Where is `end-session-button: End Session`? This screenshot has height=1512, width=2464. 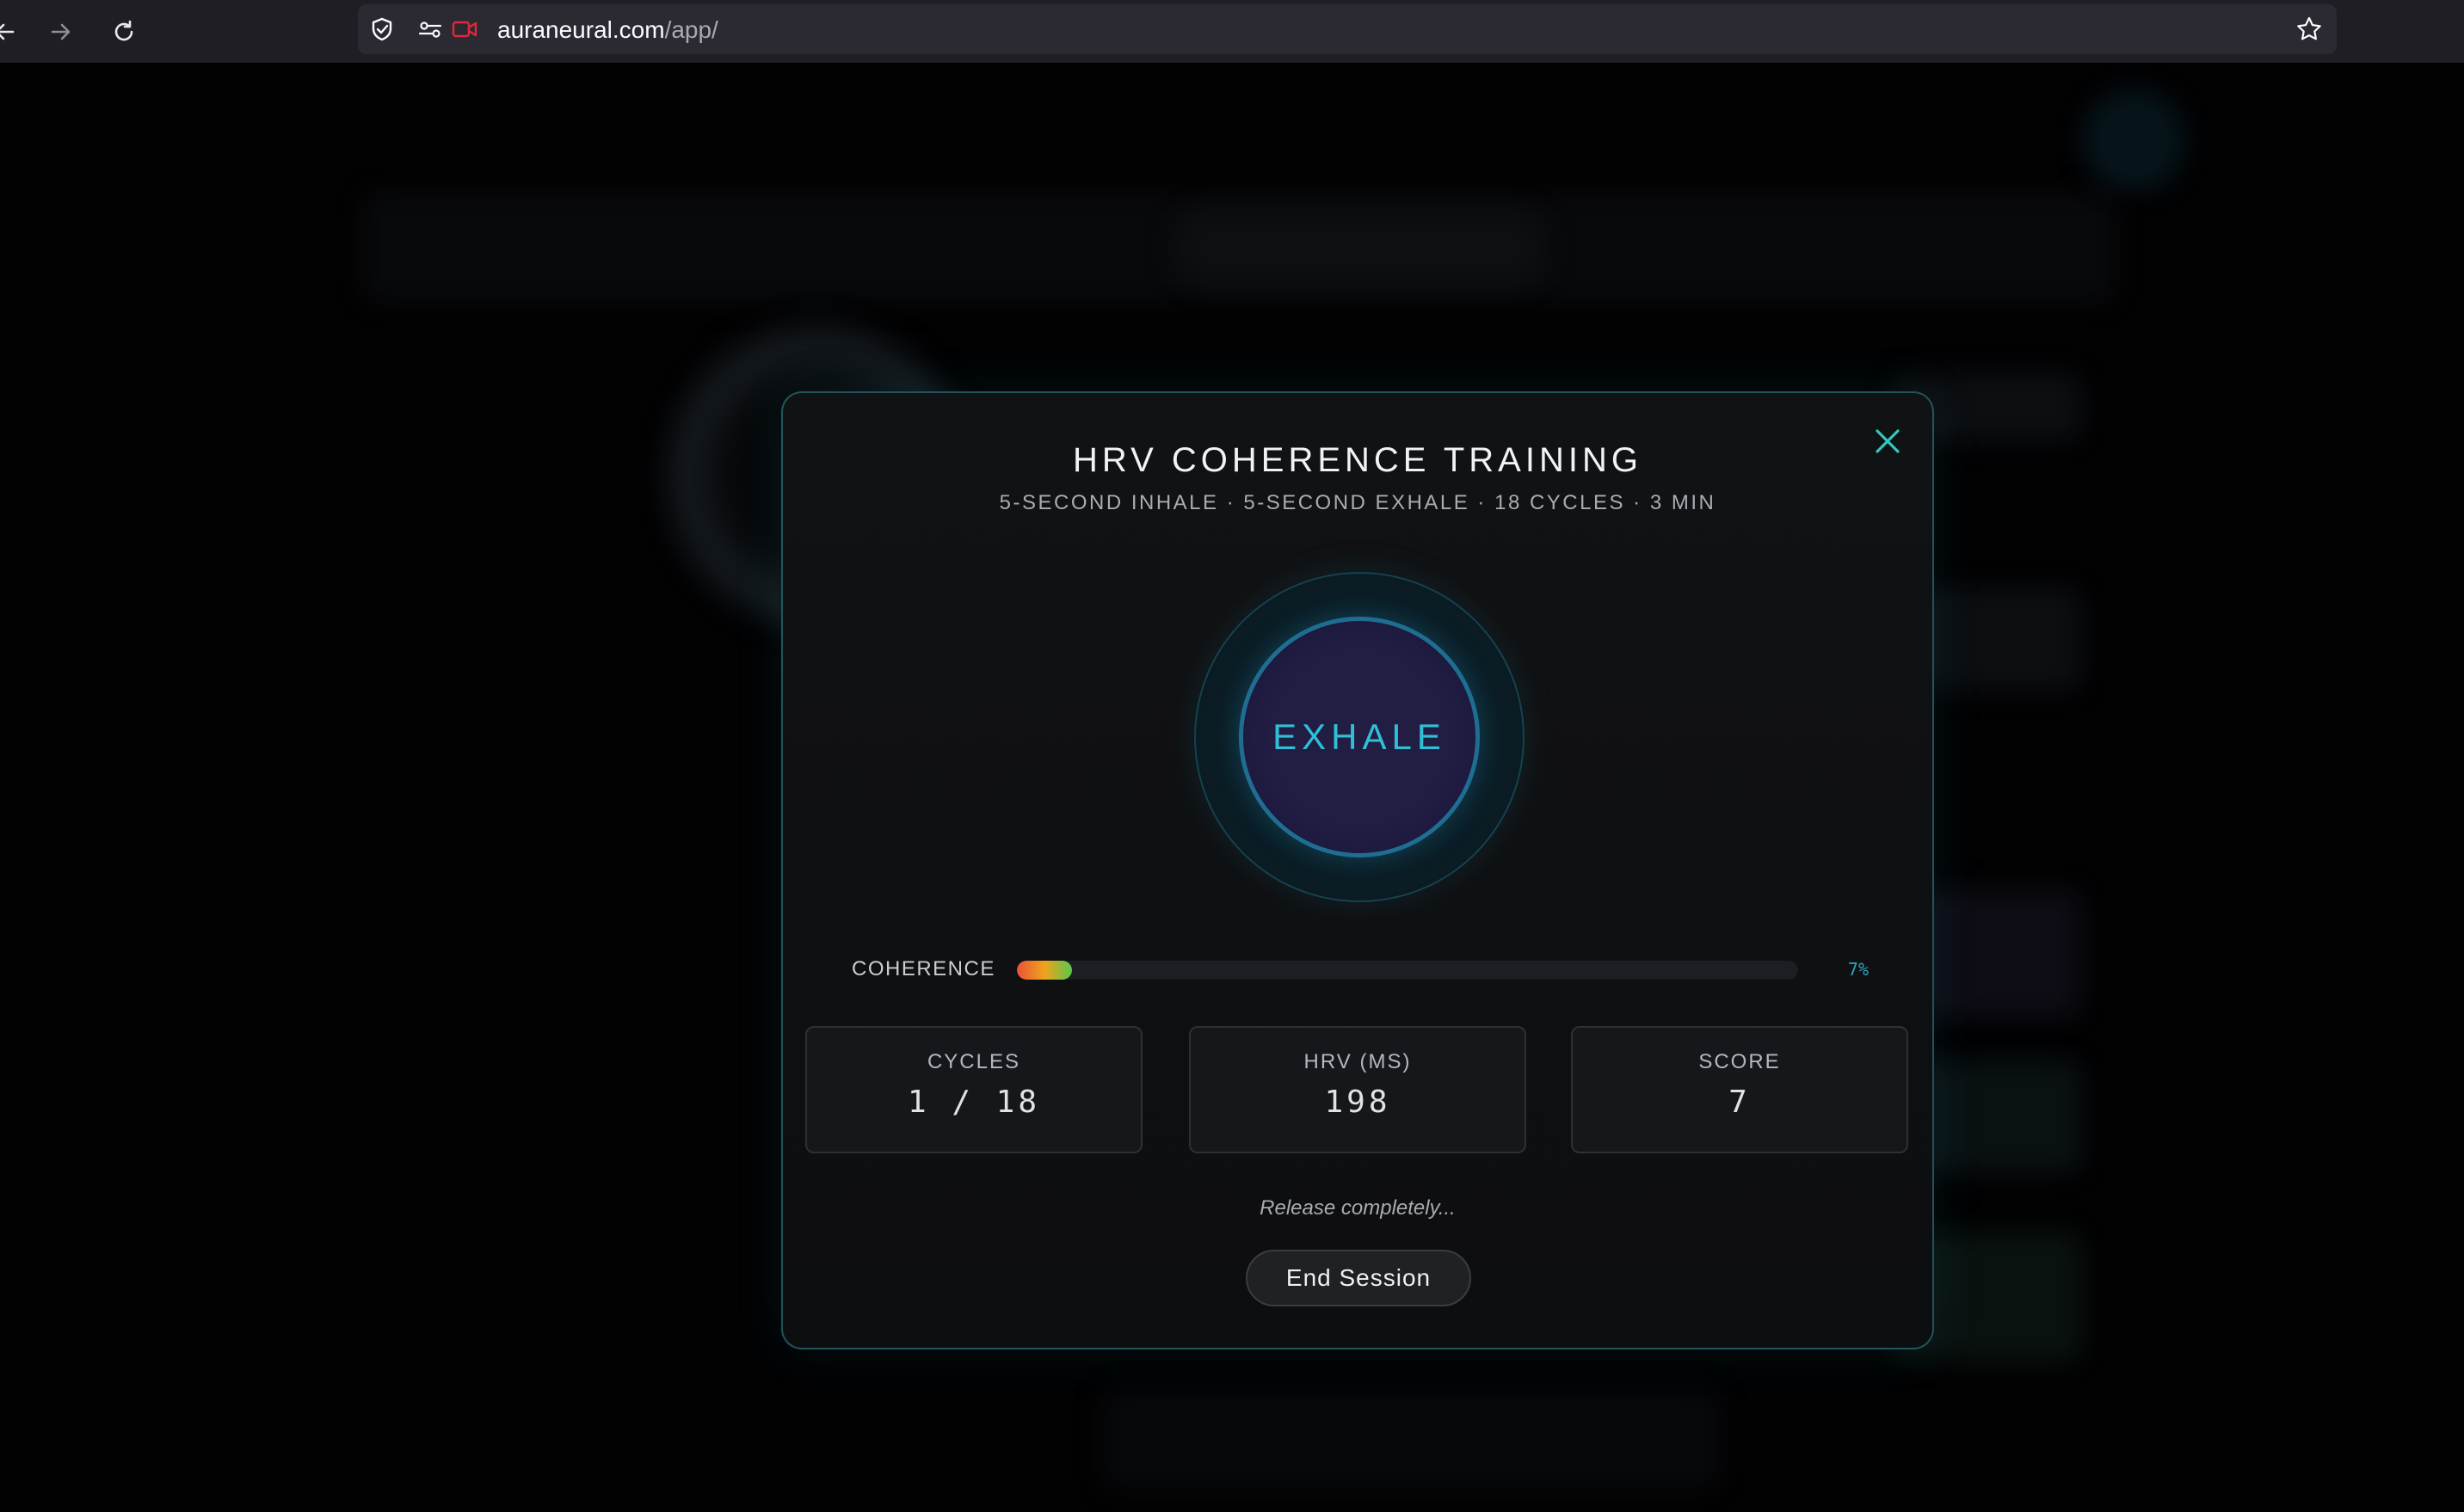 end-session-button: End Session is located at coordinates (1358, 1278).